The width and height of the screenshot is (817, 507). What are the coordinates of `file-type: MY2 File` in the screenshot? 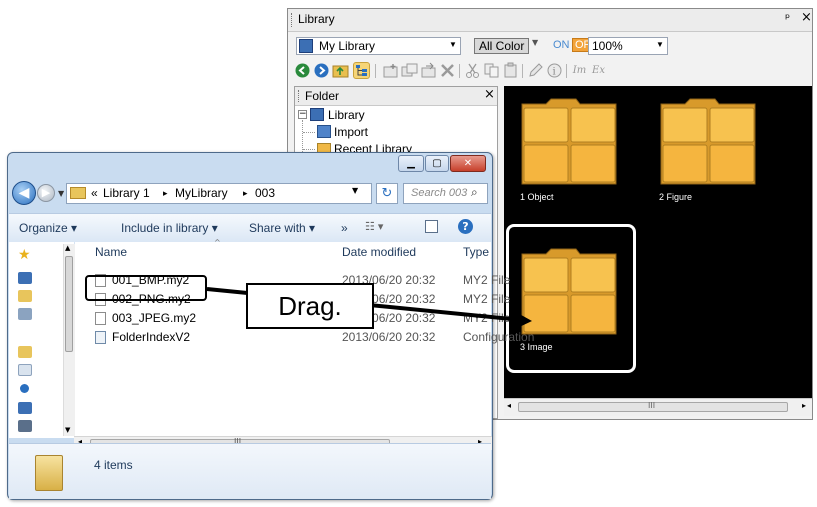 It's located at (487, 280).